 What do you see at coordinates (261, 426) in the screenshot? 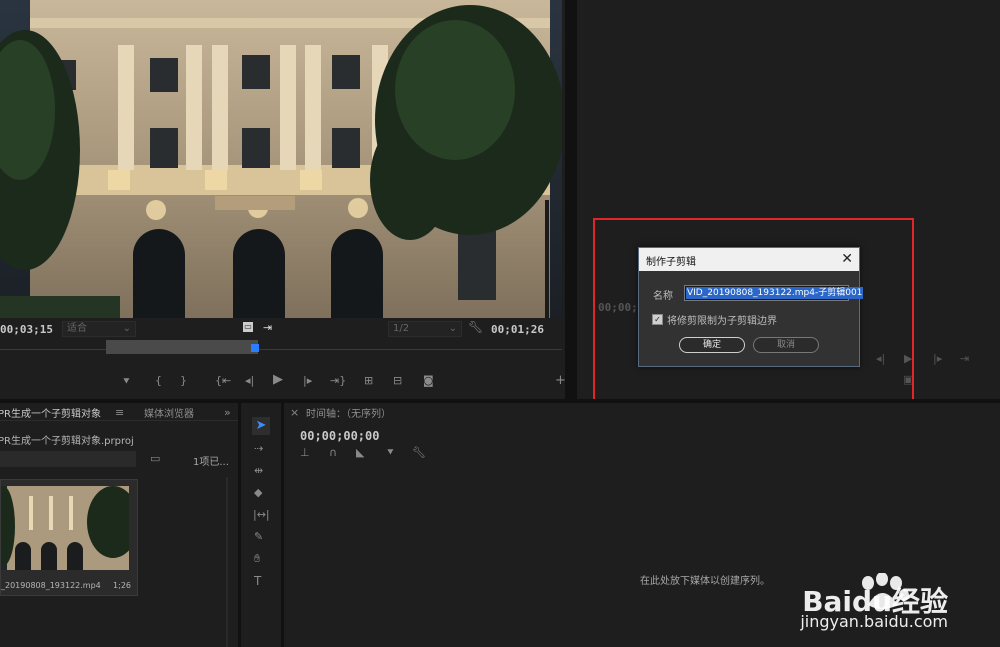
I see `selection-tool-icon: ➤` at bounding box center [261, 426].